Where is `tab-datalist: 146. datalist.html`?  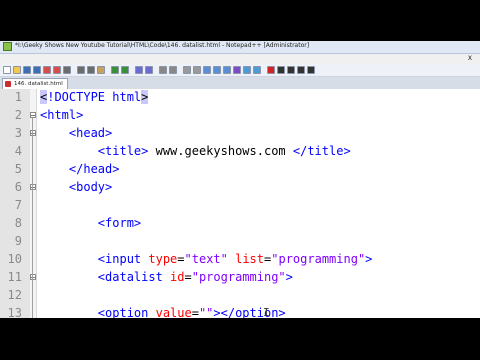
tab-datalist: 146. datalist.html is located at coordinates (35, 83).